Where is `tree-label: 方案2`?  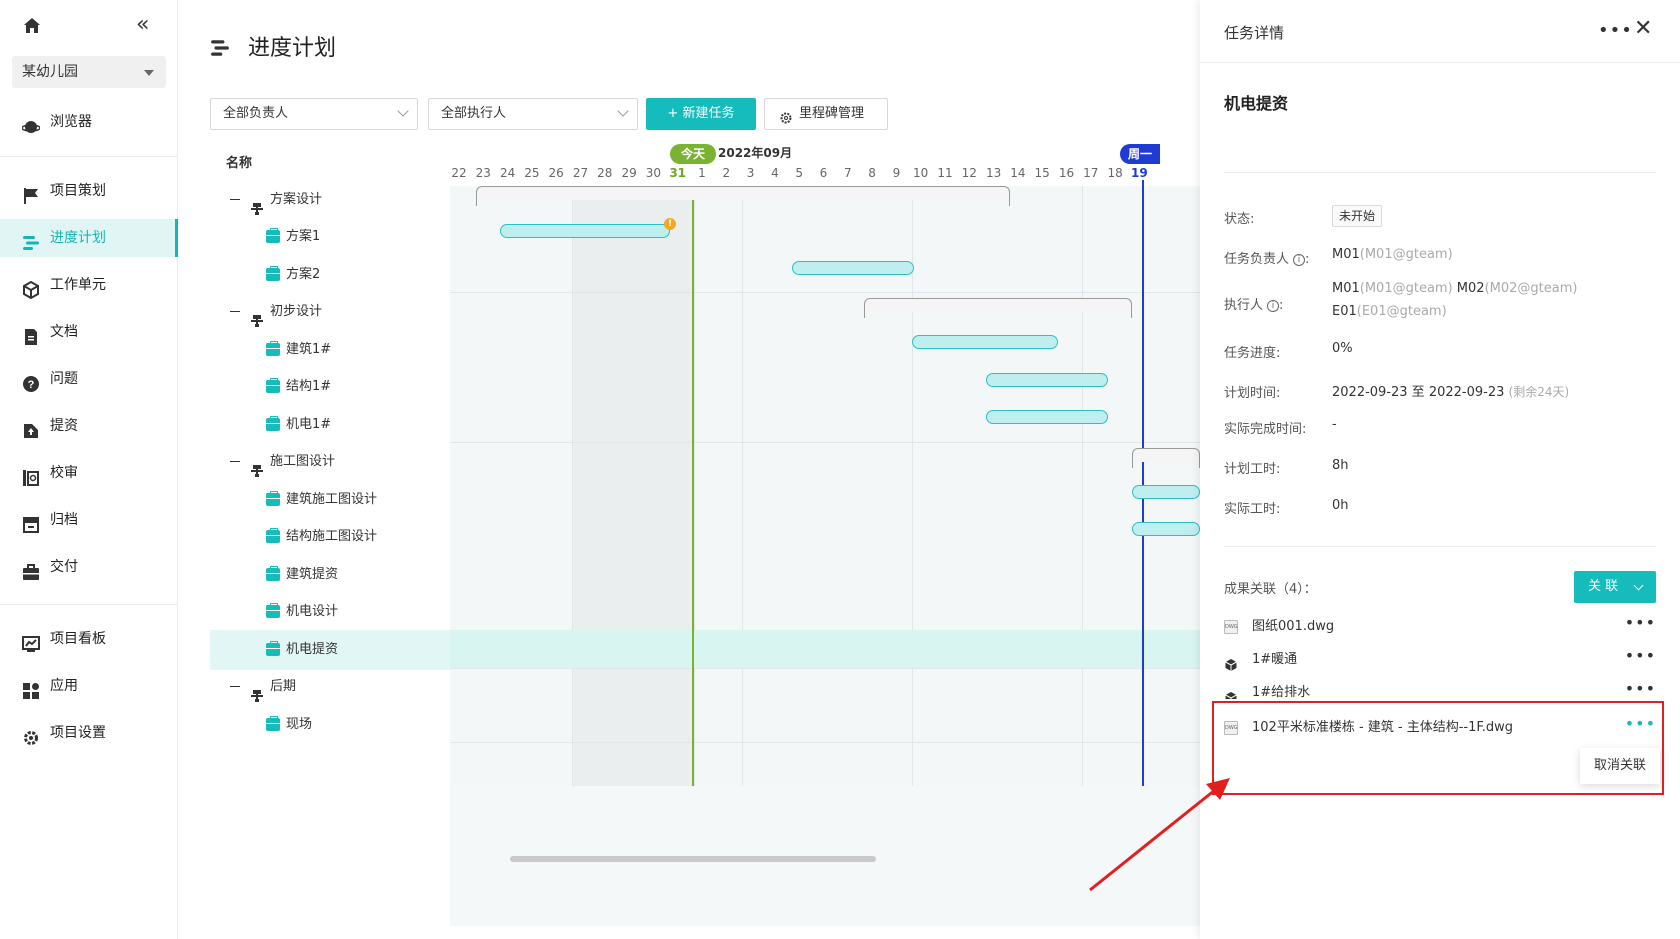 tree-label: 方案2 is located at coordinates (303, 274).